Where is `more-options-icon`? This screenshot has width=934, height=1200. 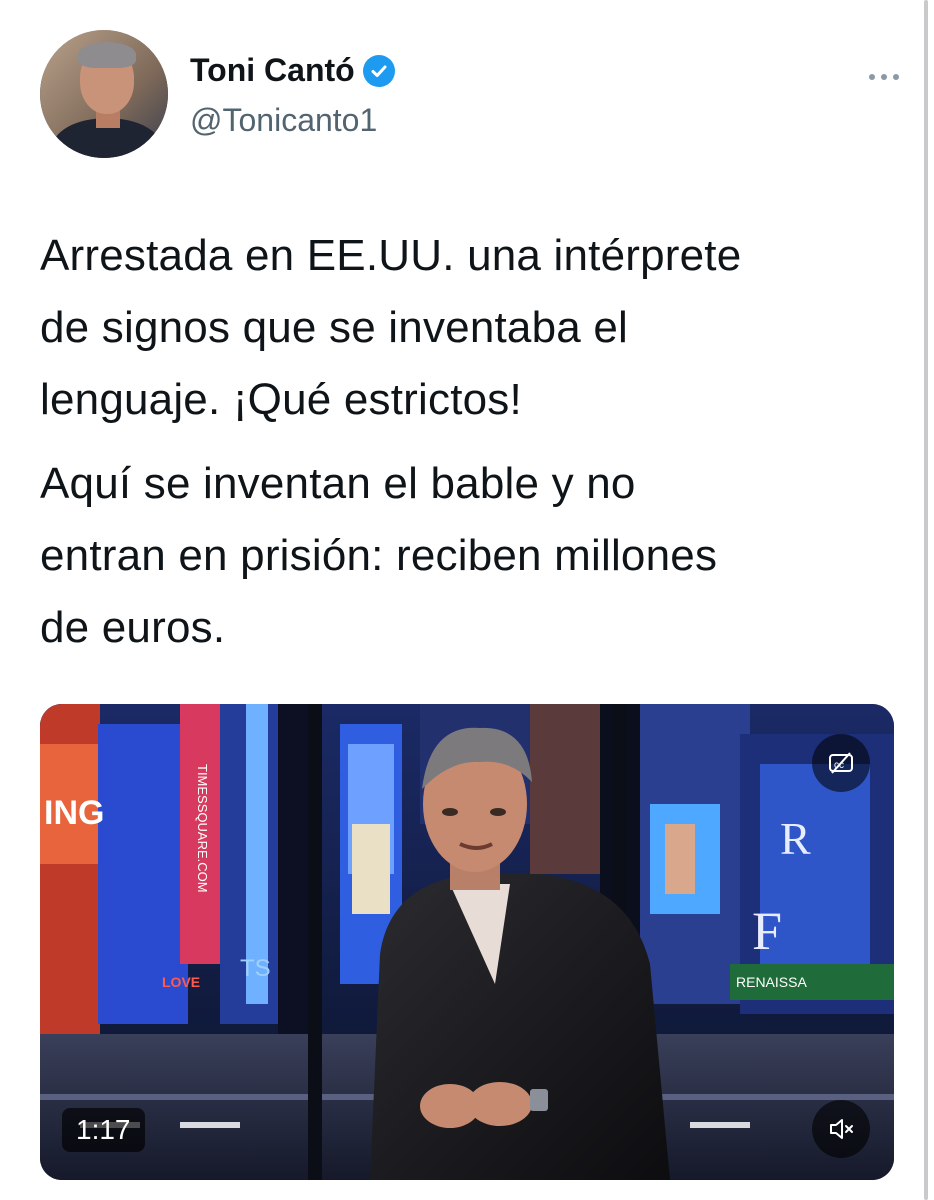 more-options-icon is located at coordinates (884, 77).